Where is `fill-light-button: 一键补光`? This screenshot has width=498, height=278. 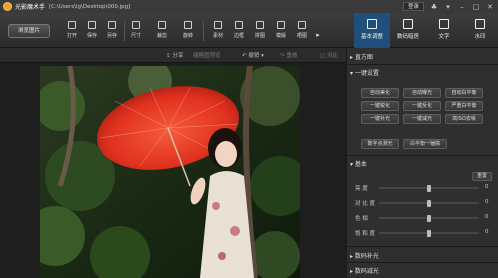
fill-light-button: 一键补光 is located at coordinates (380, 119).